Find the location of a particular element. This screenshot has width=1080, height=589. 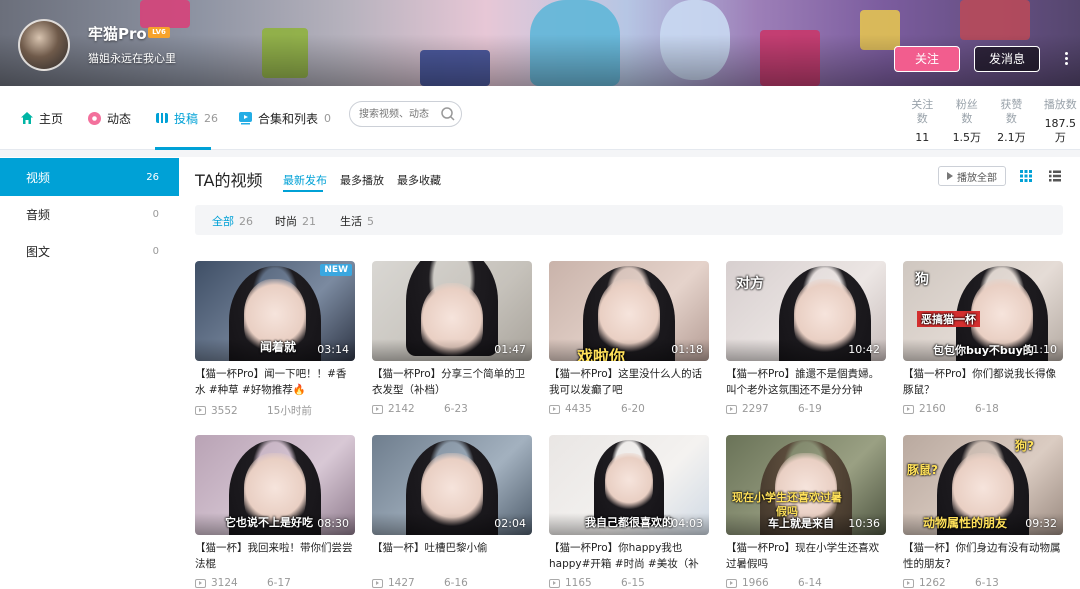

sort-tab-latest: 最新发布 is located at coordinates (305, 180).